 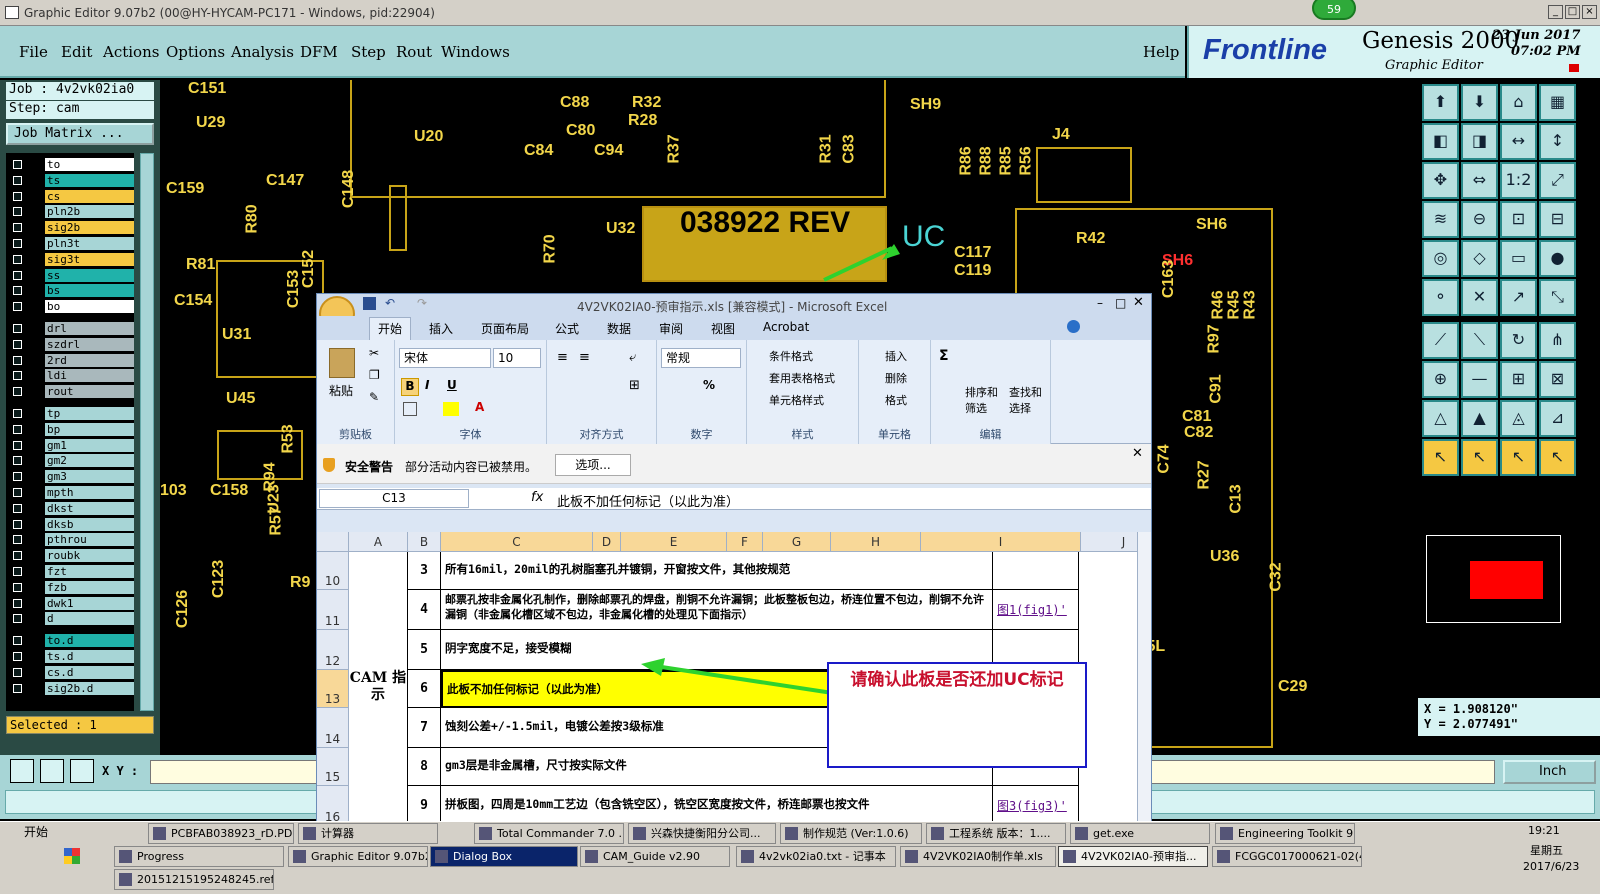 I want to click on rotate-tool-icon: ↻, so click(x=1518, y=340).